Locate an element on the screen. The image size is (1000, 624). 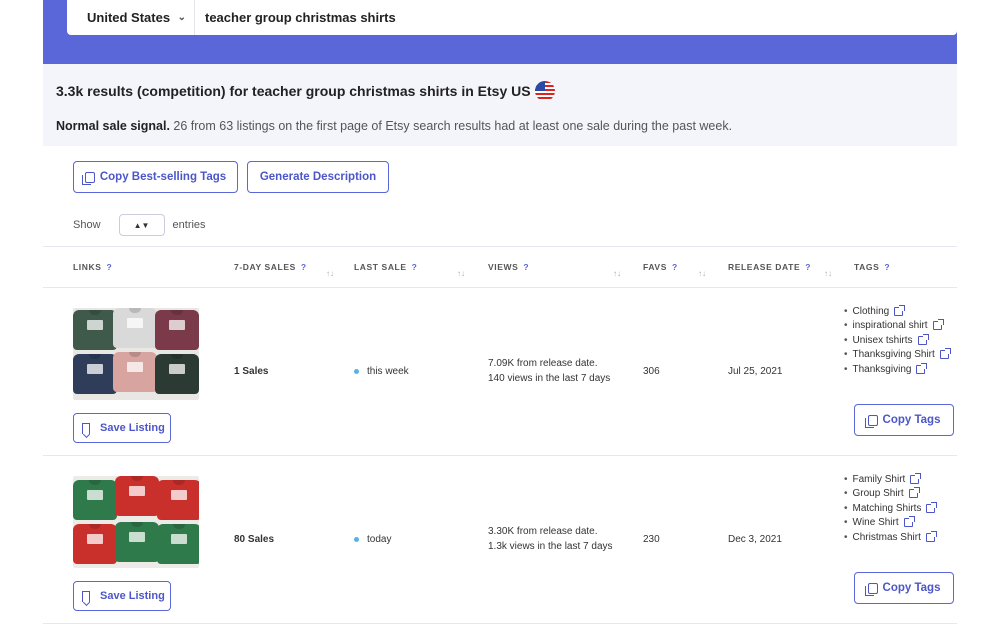
bookmark-icon is located at coordinates (86, 428).